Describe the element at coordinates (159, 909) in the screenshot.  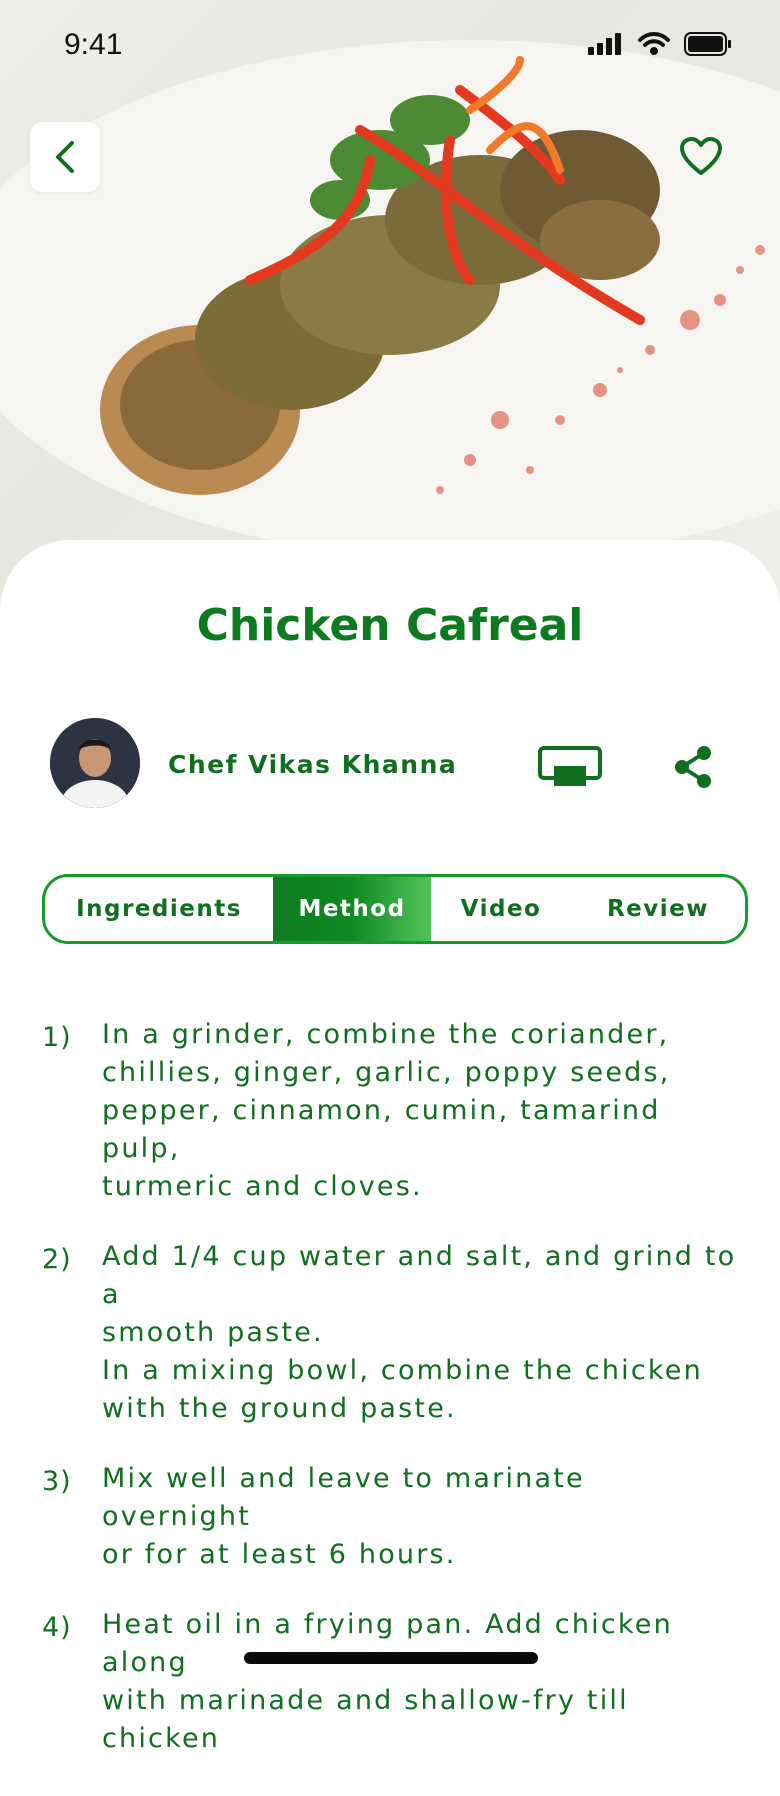
I see `tab-ingredients: Ingredients` at that location.